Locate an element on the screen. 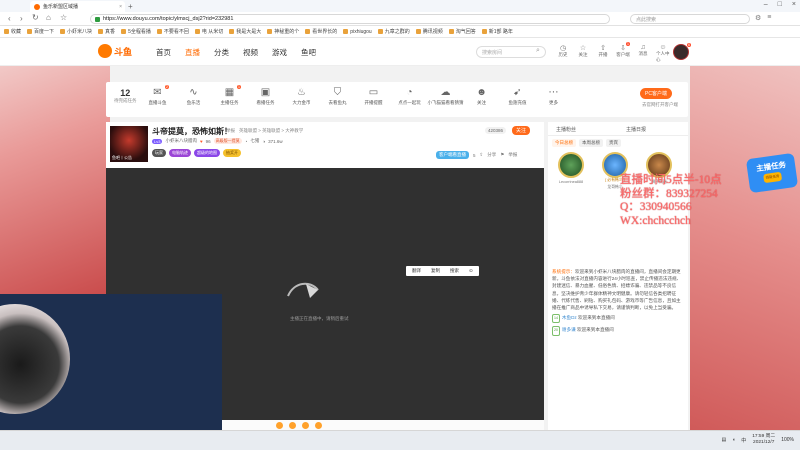  nav-item: 分类 is located at coordinates (221, 52).